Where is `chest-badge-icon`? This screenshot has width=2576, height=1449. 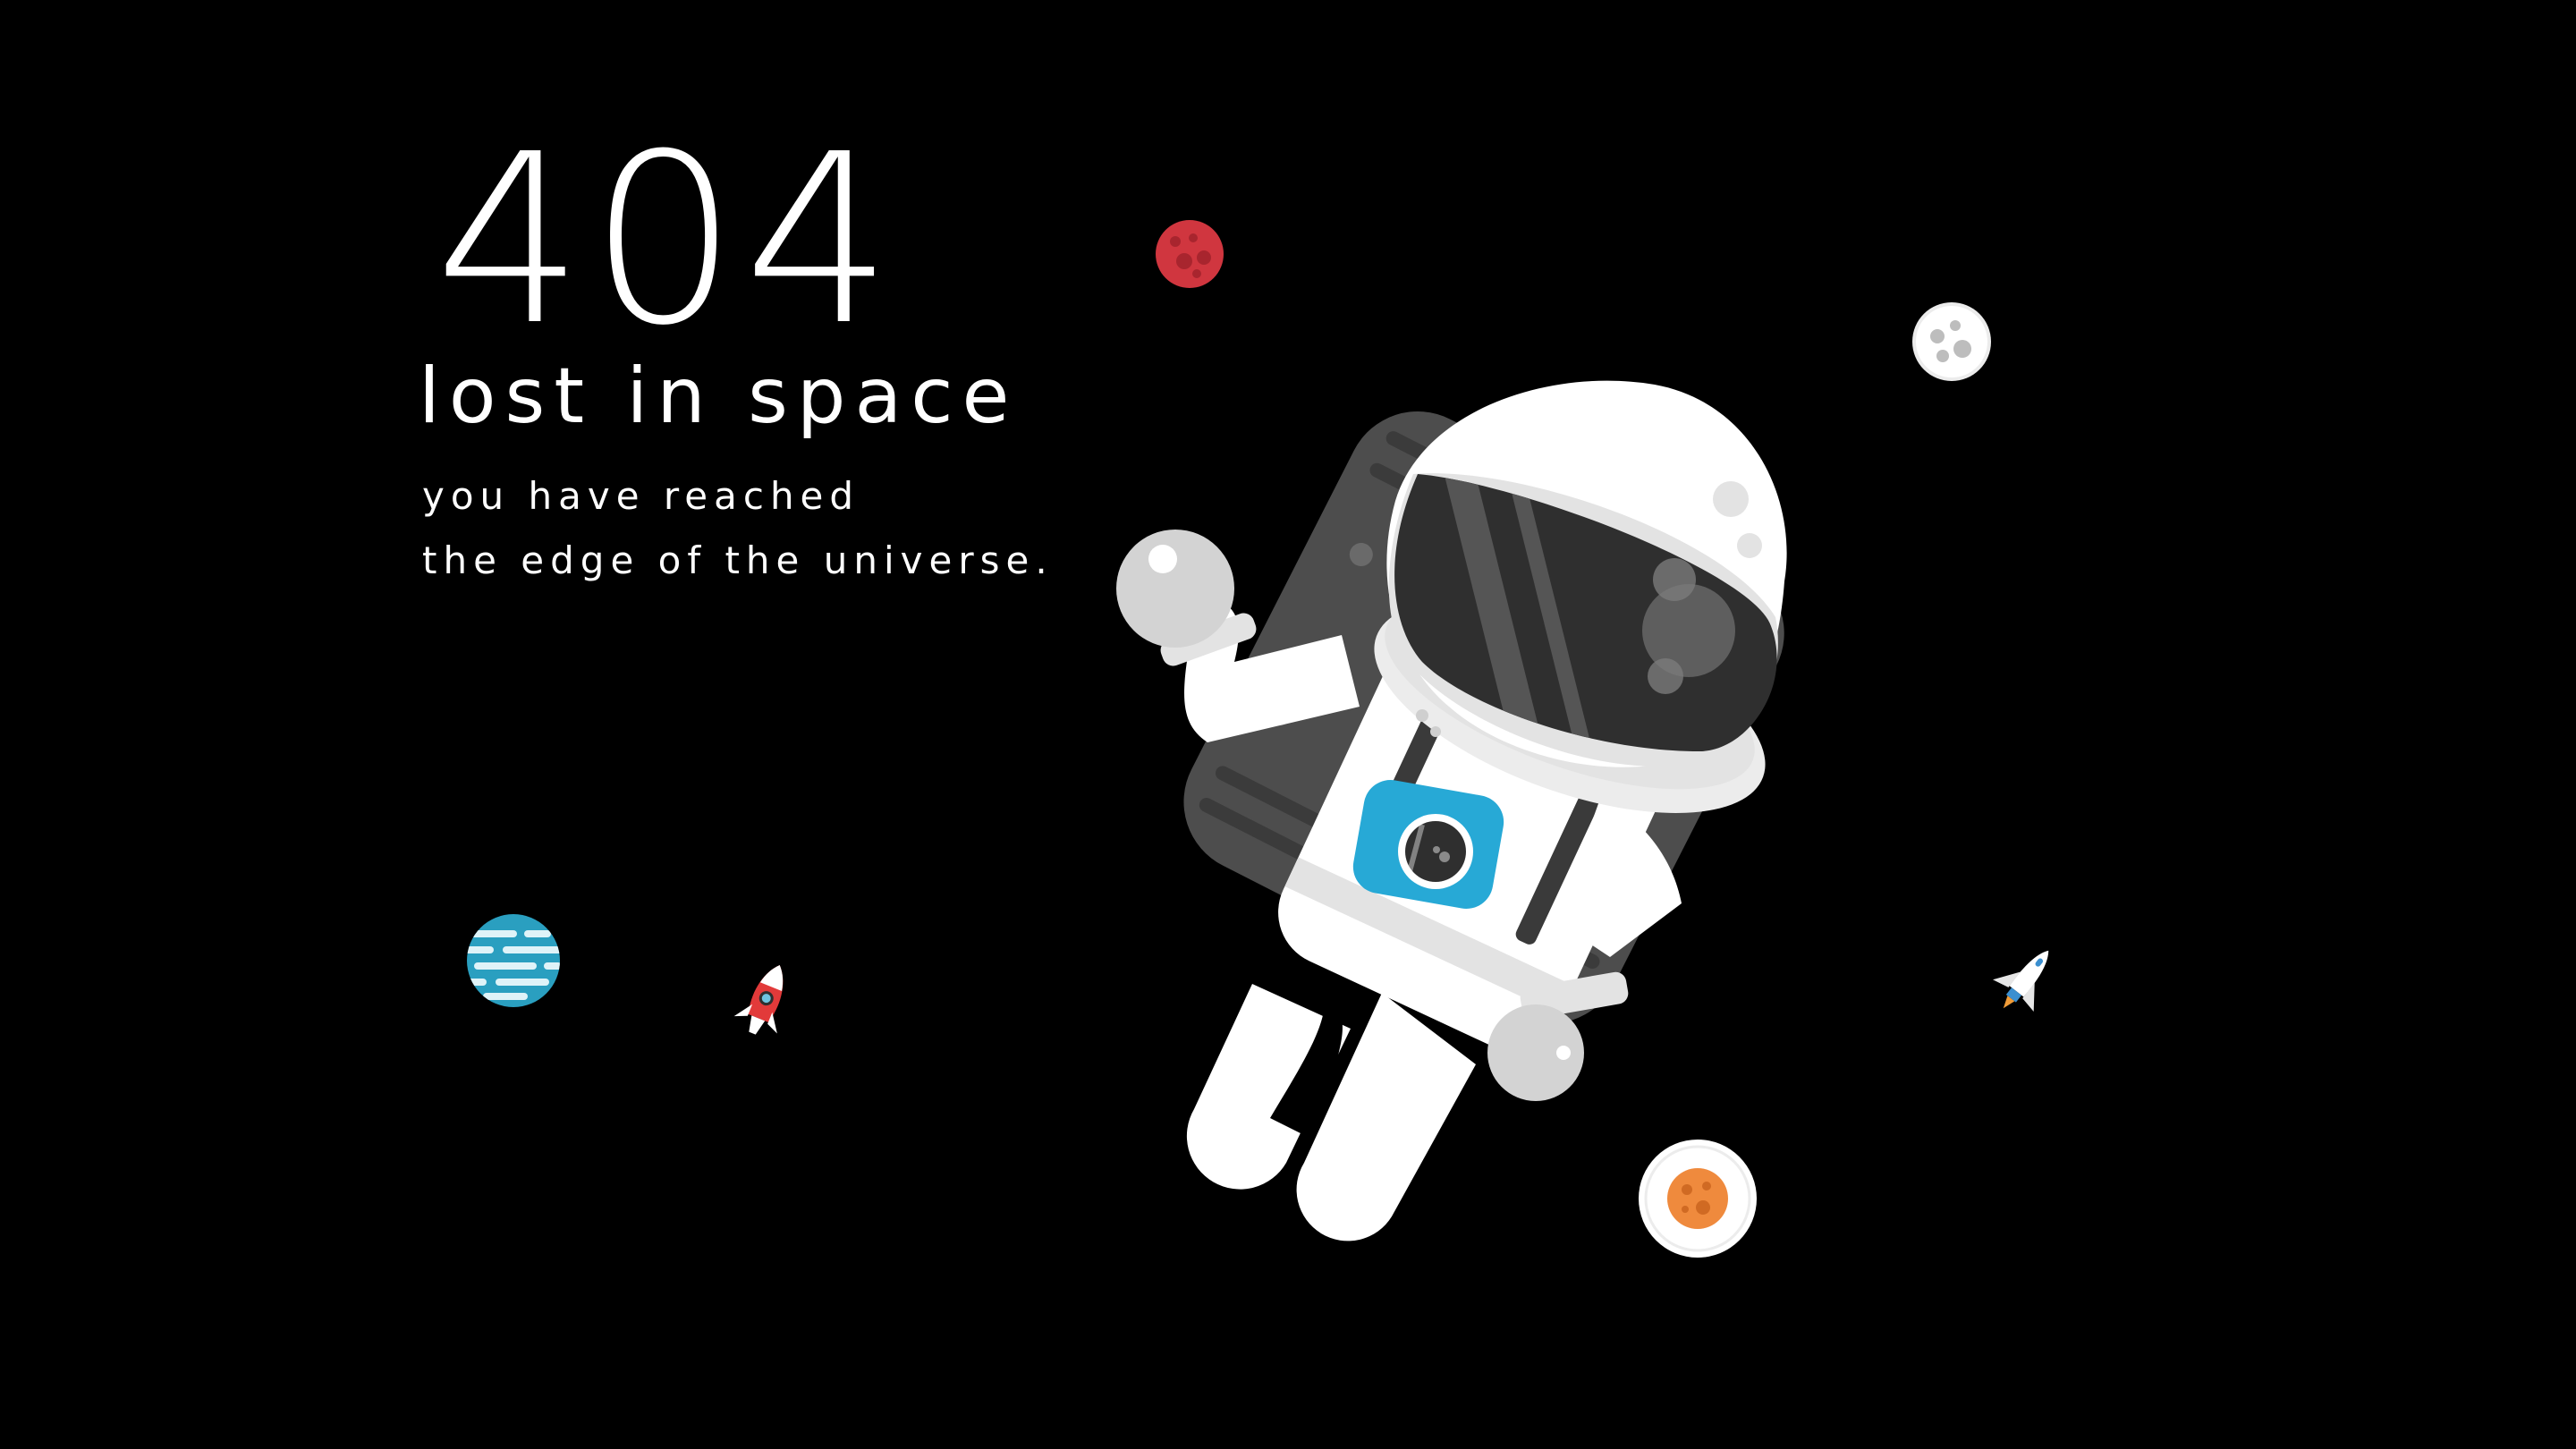 chest-badge-icon is located at coordinates (1428, 844).